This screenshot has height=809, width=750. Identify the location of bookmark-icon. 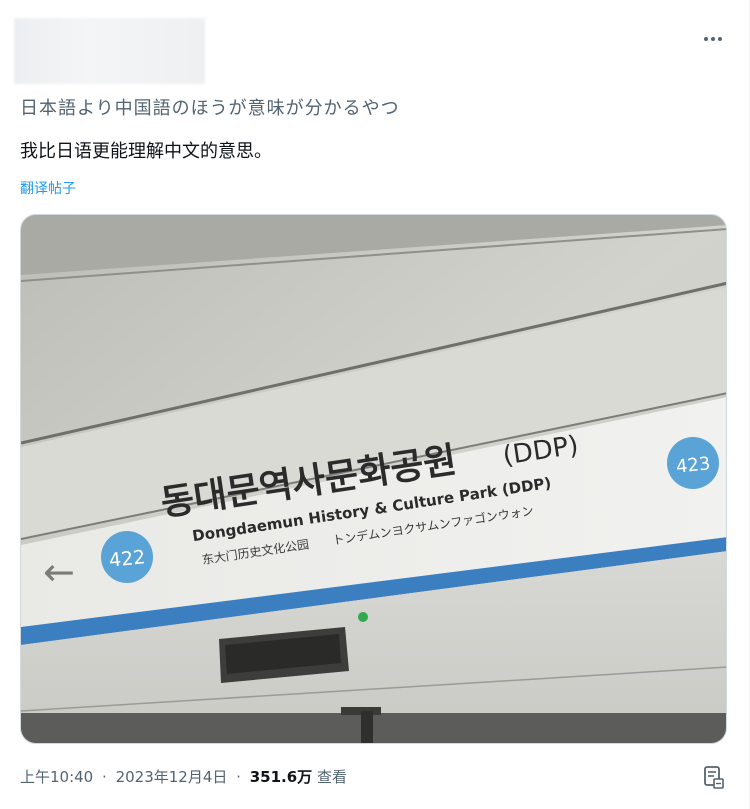
(714, 777).